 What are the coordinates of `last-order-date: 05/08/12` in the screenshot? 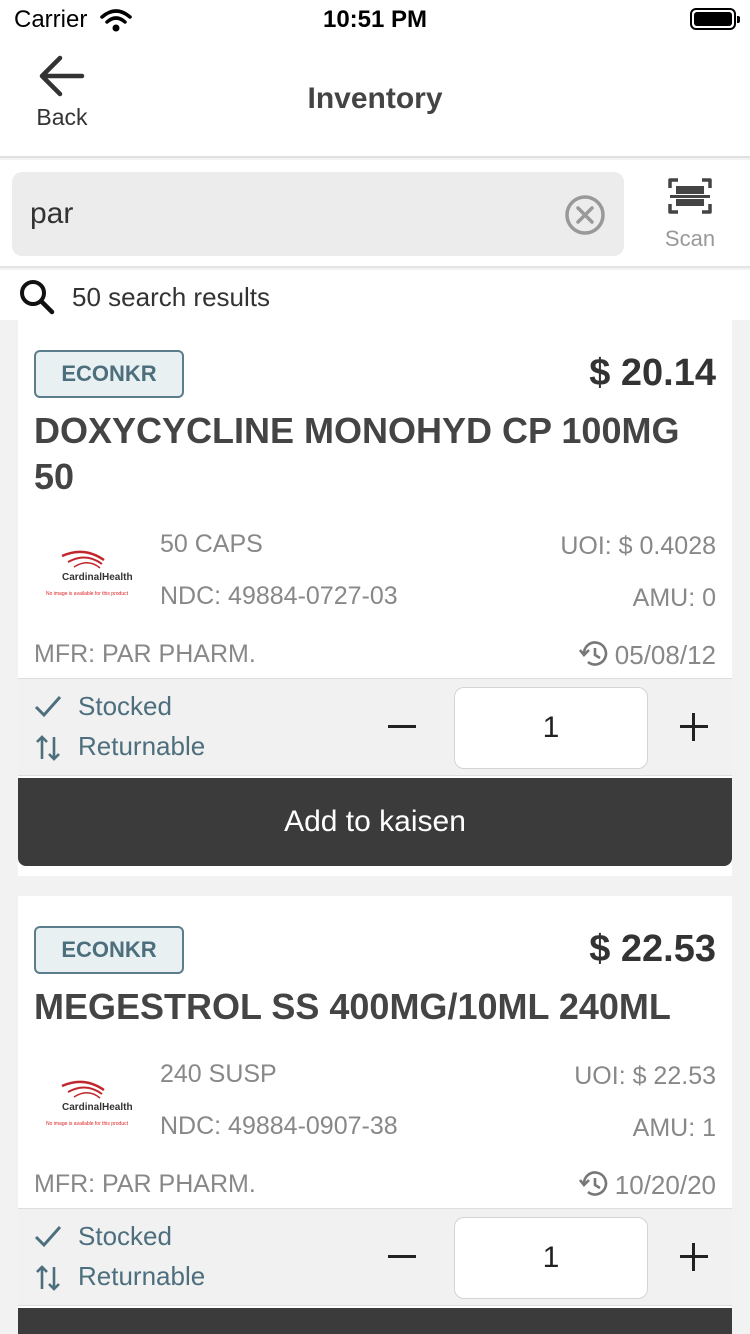 It's located at (647, 655).